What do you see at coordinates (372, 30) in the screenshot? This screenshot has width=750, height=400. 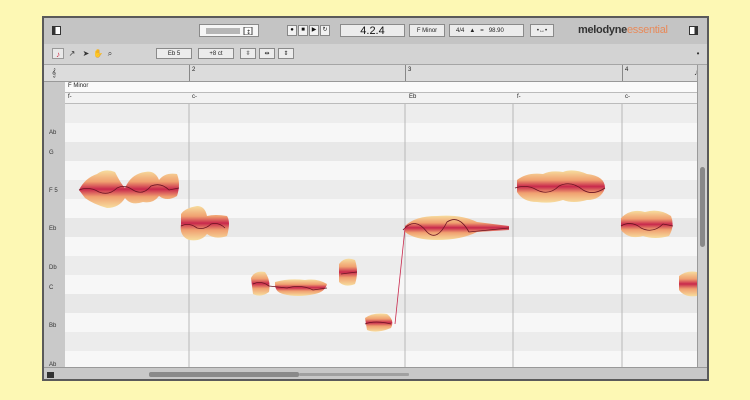 I see `position-display: 4.2.4` at bounding box center [372, 30].